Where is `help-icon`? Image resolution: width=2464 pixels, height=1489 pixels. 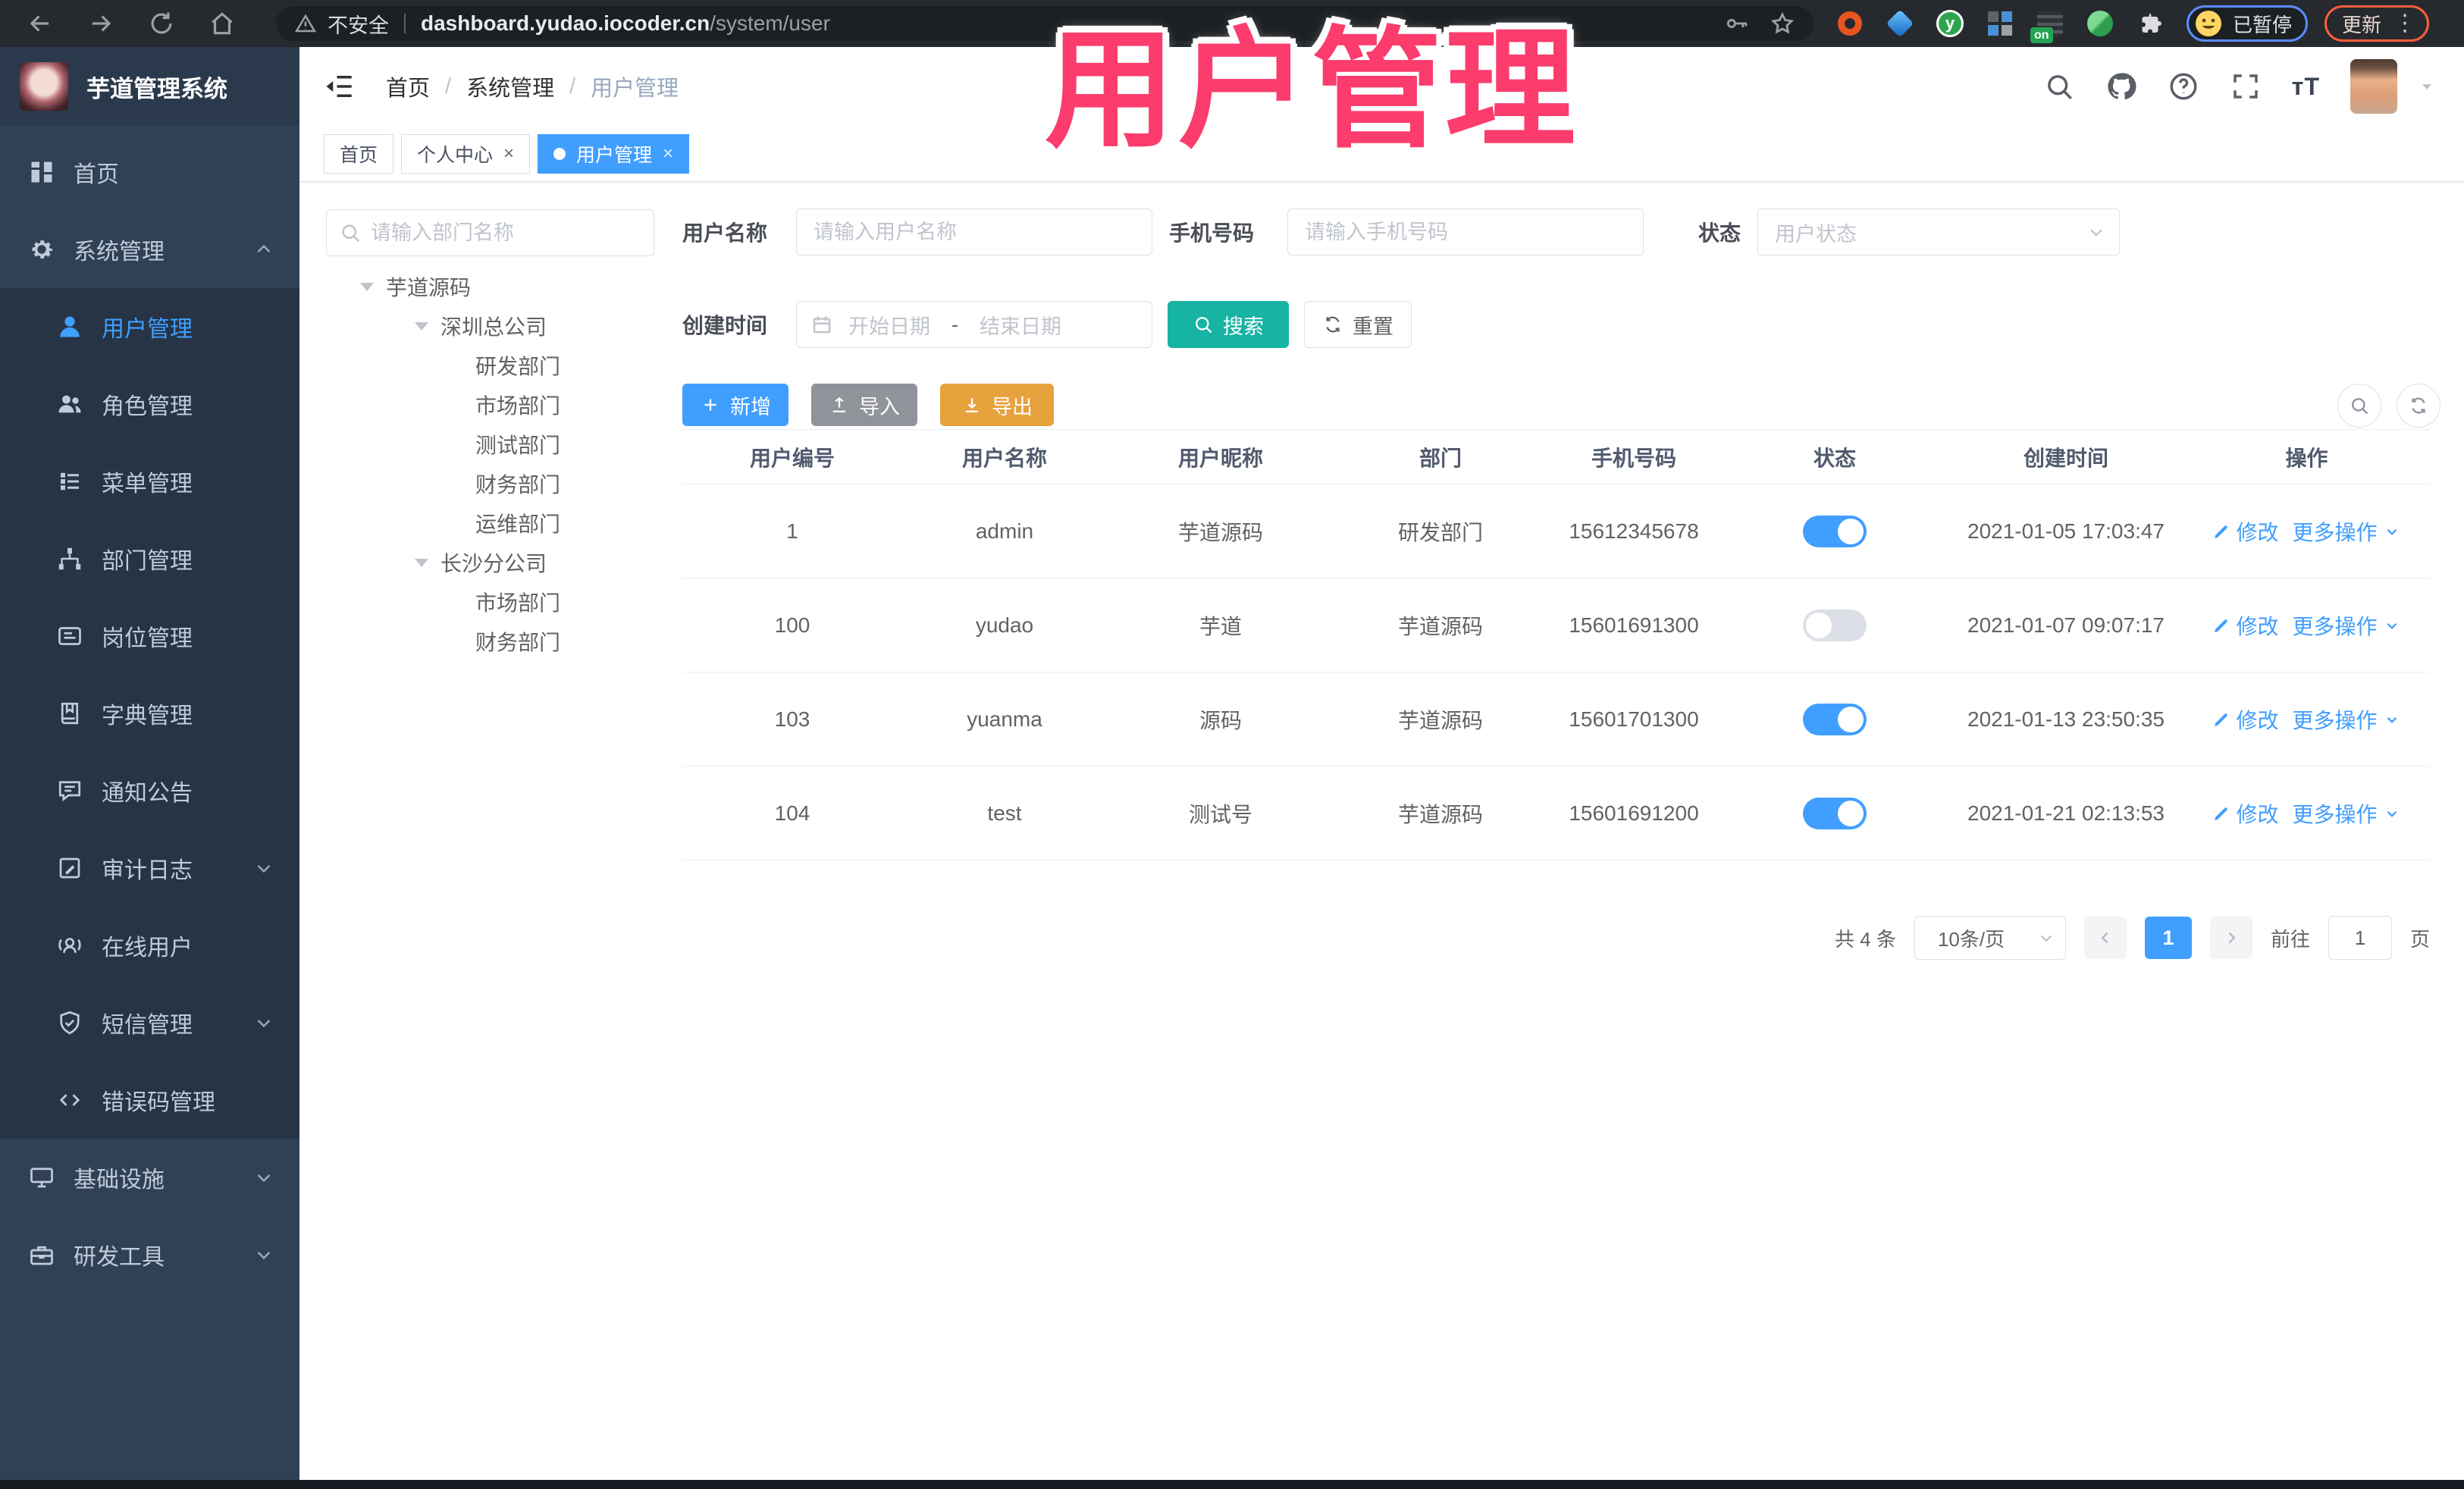
help-icon is located at coordinates (2183, 86).